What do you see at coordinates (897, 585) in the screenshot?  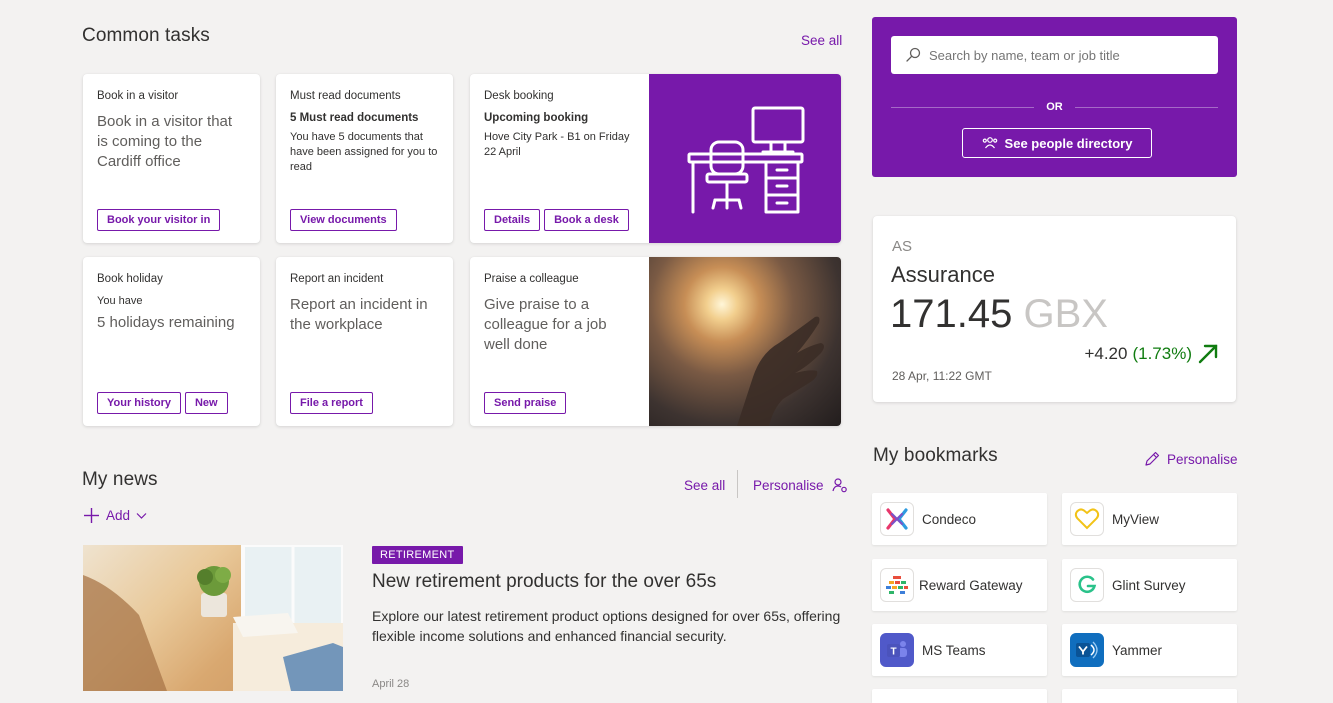 I see `reward-gateway-icon` at bounding box center [897, 585].